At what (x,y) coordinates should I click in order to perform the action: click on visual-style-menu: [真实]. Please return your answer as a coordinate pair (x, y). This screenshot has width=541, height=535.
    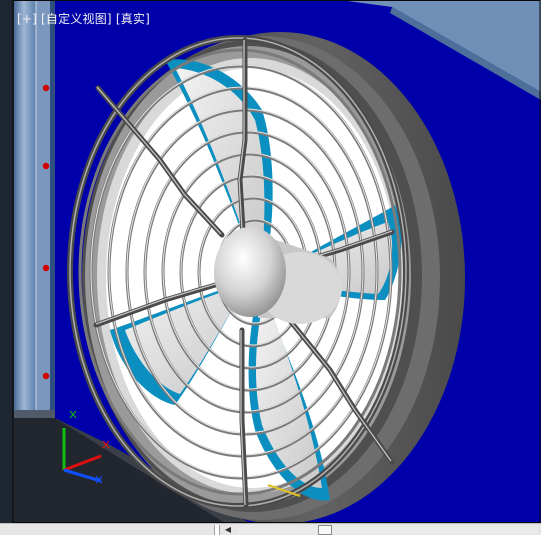
    Looking at the image, I should click on (133, 19).